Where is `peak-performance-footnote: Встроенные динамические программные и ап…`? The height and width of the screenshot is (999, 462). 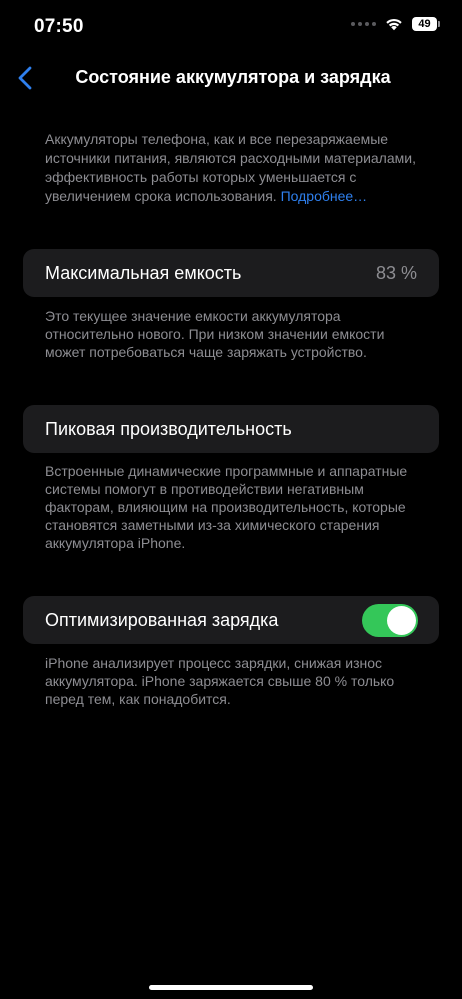
peak-performance-footnote: Встроенные динамические программные и ап… is located at coordinates (226, 507).